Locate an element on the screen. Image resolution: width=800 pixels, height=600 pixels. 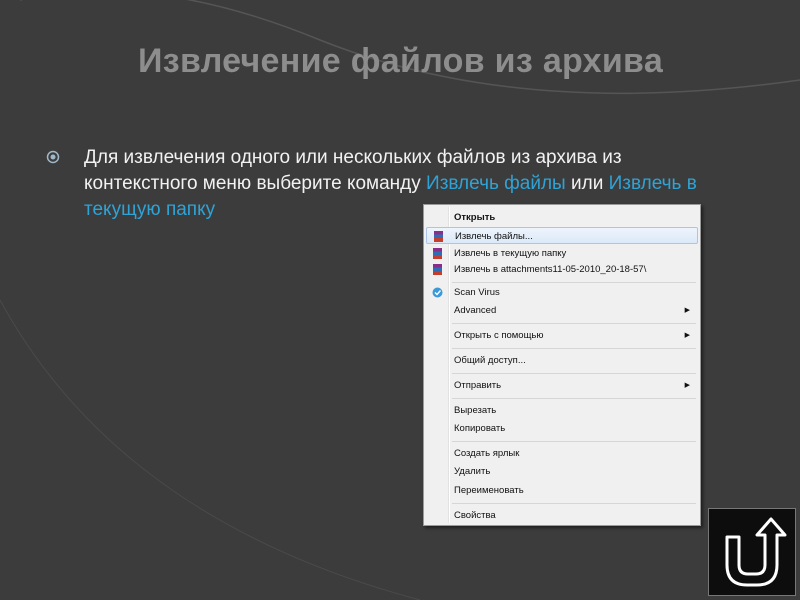
menu-item-label: Извлечь в текущую папку is located at coordinates (510, 253).